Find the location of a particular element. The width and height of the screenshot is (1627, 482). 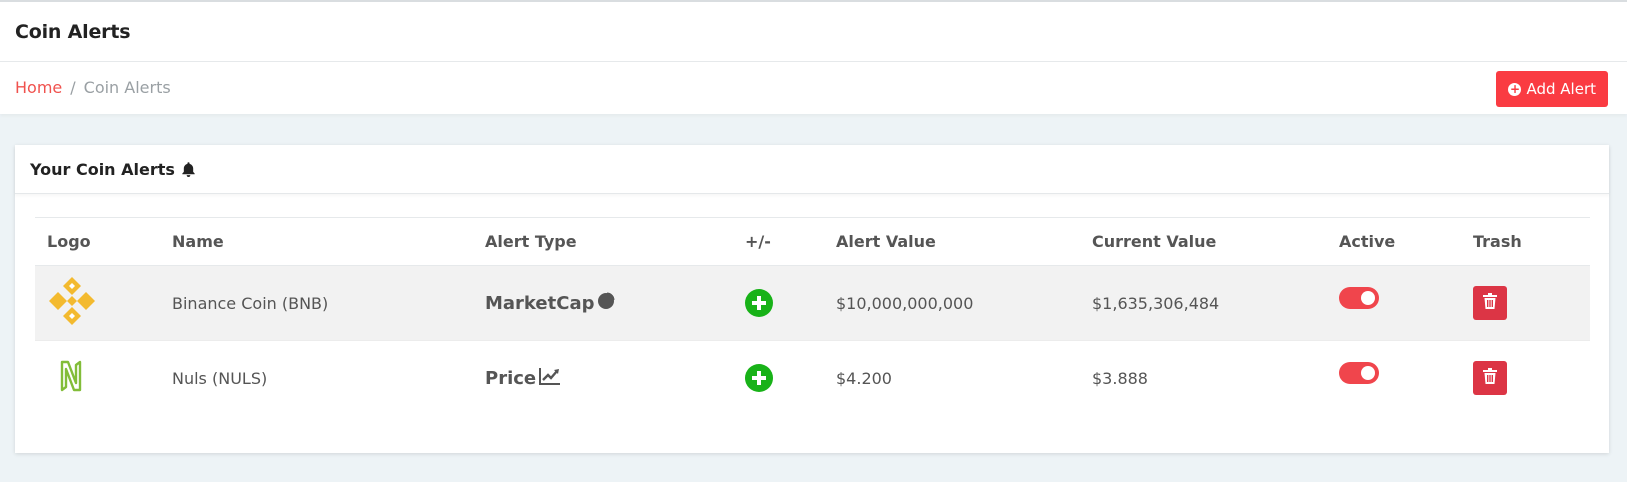

column-header-direction: +/- is located at coordinates (790, 241).